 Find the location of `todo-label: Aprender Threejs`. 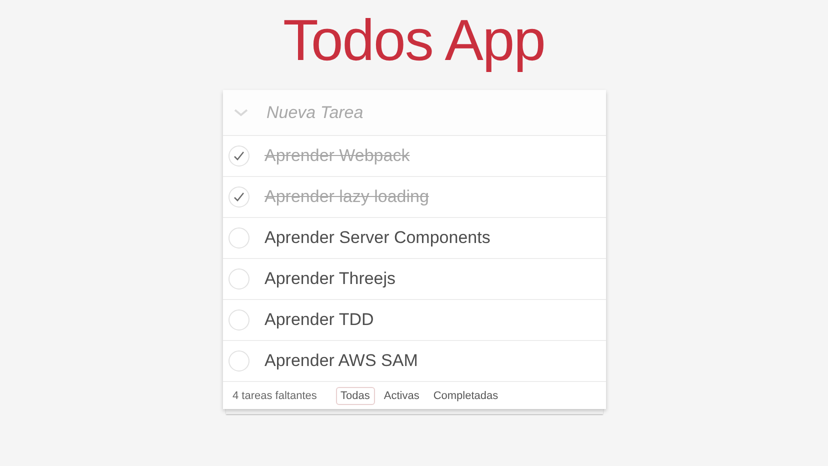

todo-label: Aprender Threejs is located at coordinates (330, 279).